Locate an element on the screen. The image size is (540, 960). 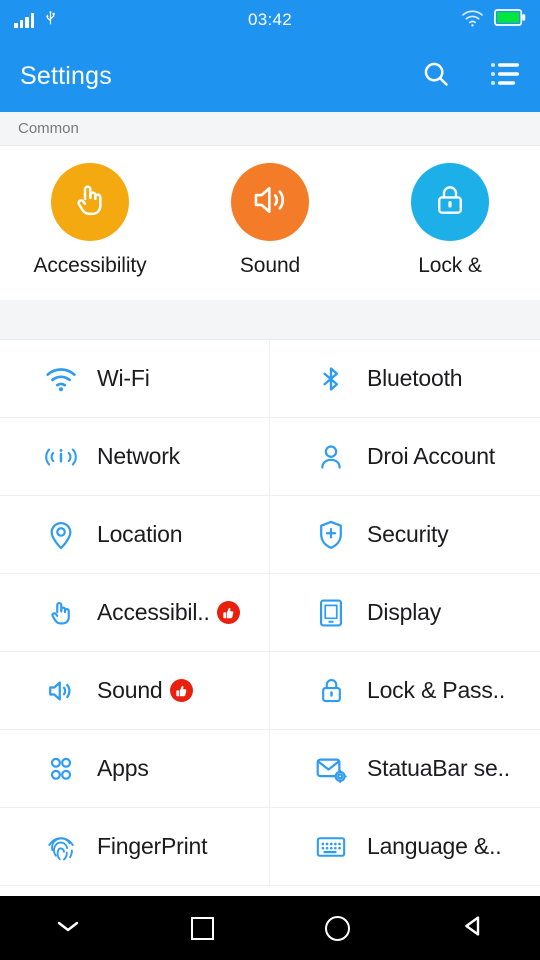
list-item-lock-password: Lock & Pass.. is located at coordinates (405, 690).